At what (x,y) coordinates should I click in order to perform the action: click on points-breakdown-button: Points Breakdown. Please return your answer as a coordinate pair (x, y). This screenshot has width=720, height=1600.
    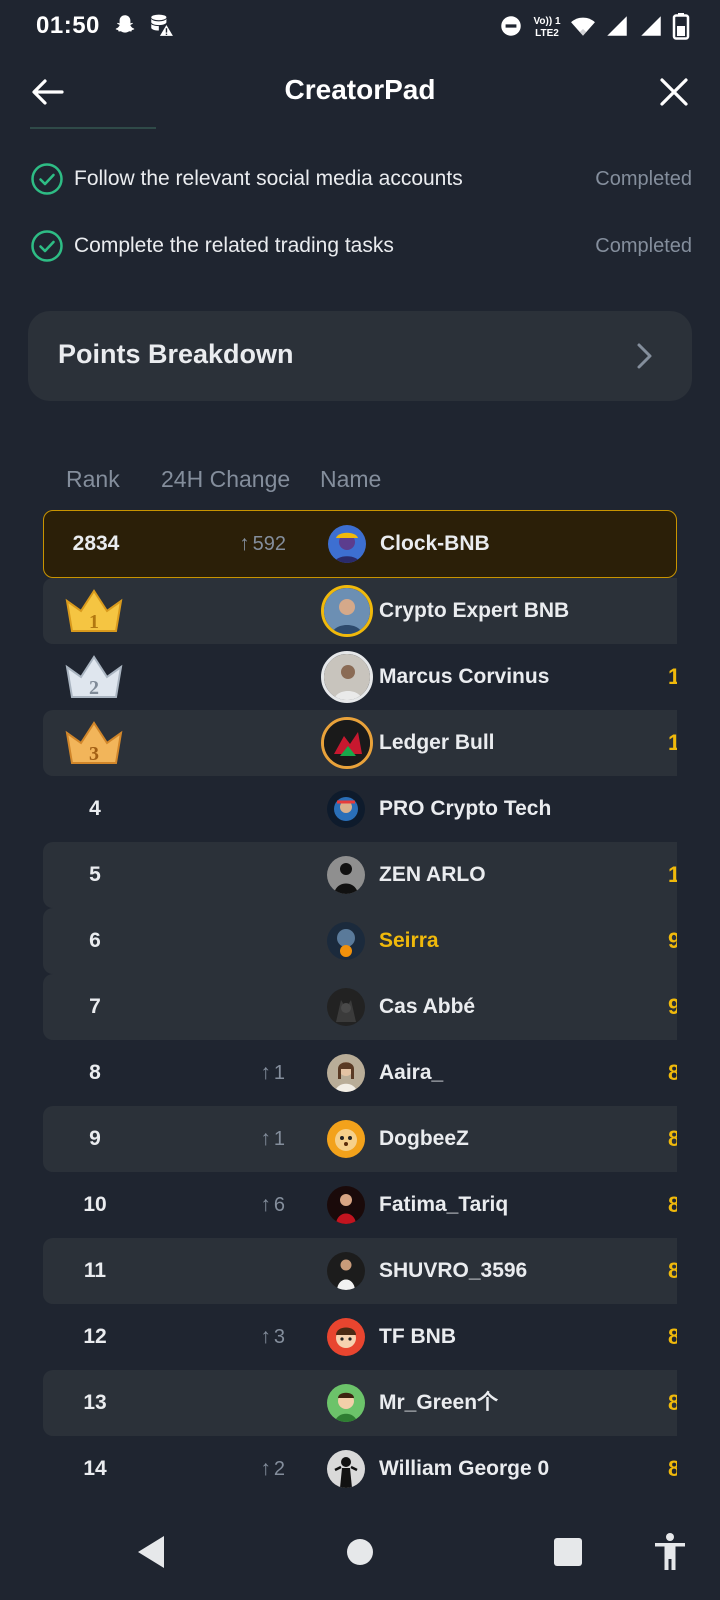
    Looking at the image, I should click on (360, 356).